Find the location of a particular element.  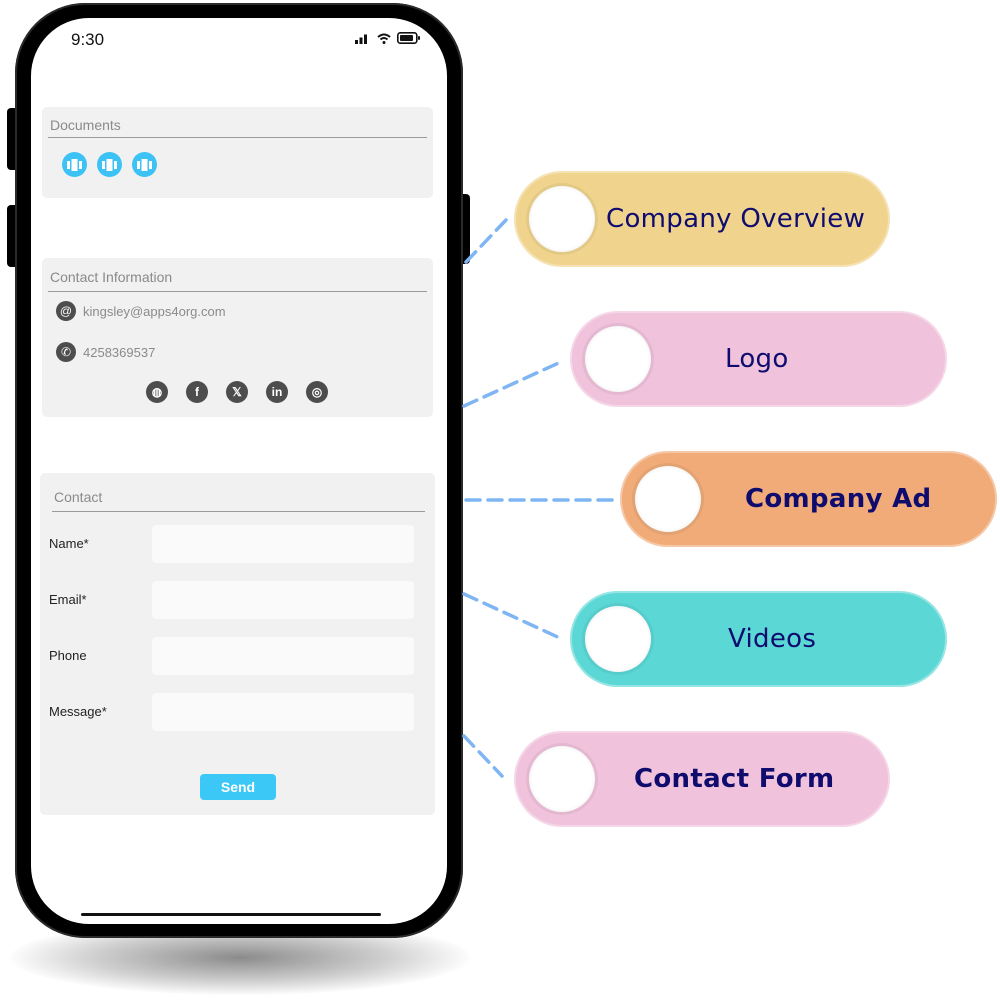

callout-label: Logo is located at coordinates (757, 359).